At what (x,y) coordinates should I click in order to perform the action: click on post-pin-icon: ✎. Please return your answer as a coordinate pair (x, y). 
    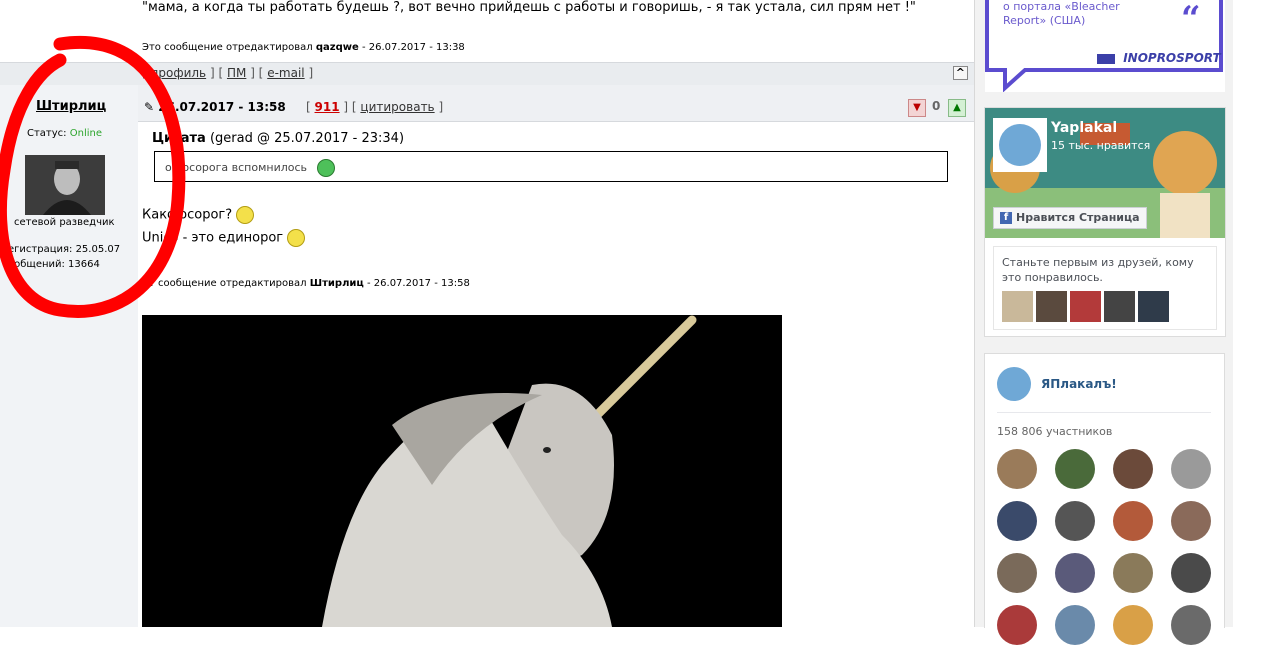
    Looking at the image, I should click on (149, 107).